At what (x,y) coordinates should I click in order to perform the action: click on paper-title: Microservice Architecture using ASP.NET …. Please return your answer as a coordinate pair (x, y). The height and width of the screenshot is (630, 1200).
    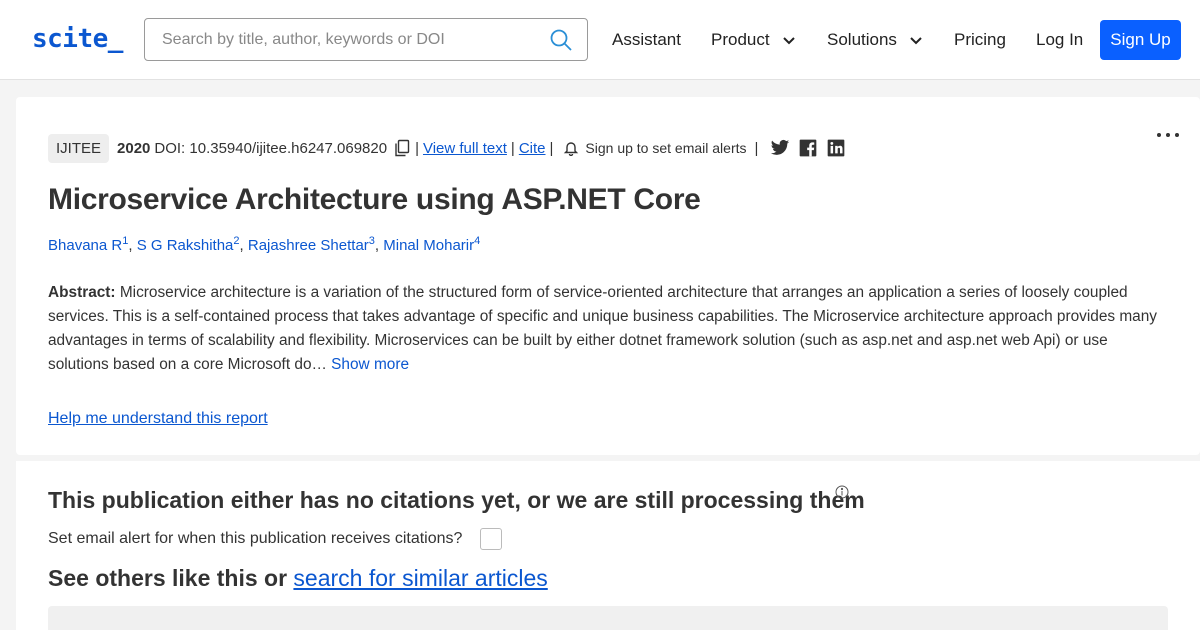
    Looking at the image, I should click on (374, 199).